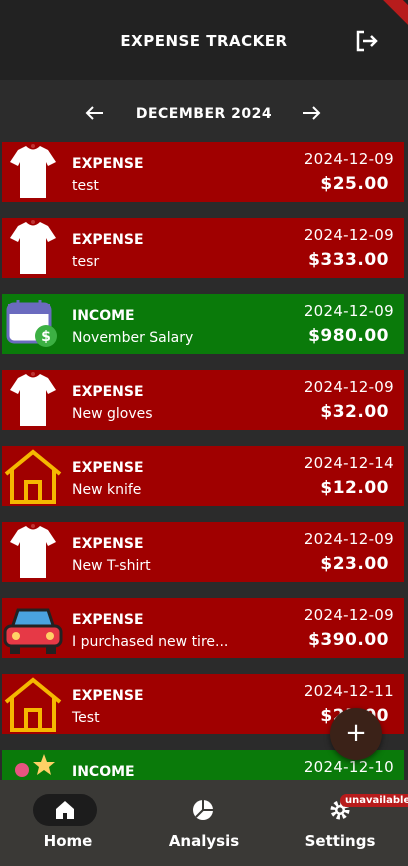  I want to click on transaction-row: EXPENSE tesr 2024-12-09 $333.00, so click(203, 248).